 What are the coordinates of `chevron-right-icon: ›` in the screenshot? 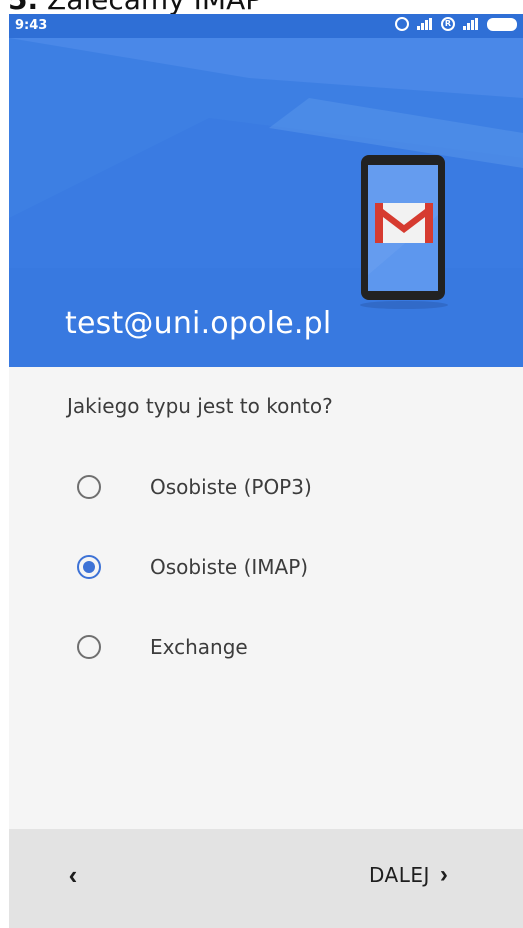 It's located at (443, 874).